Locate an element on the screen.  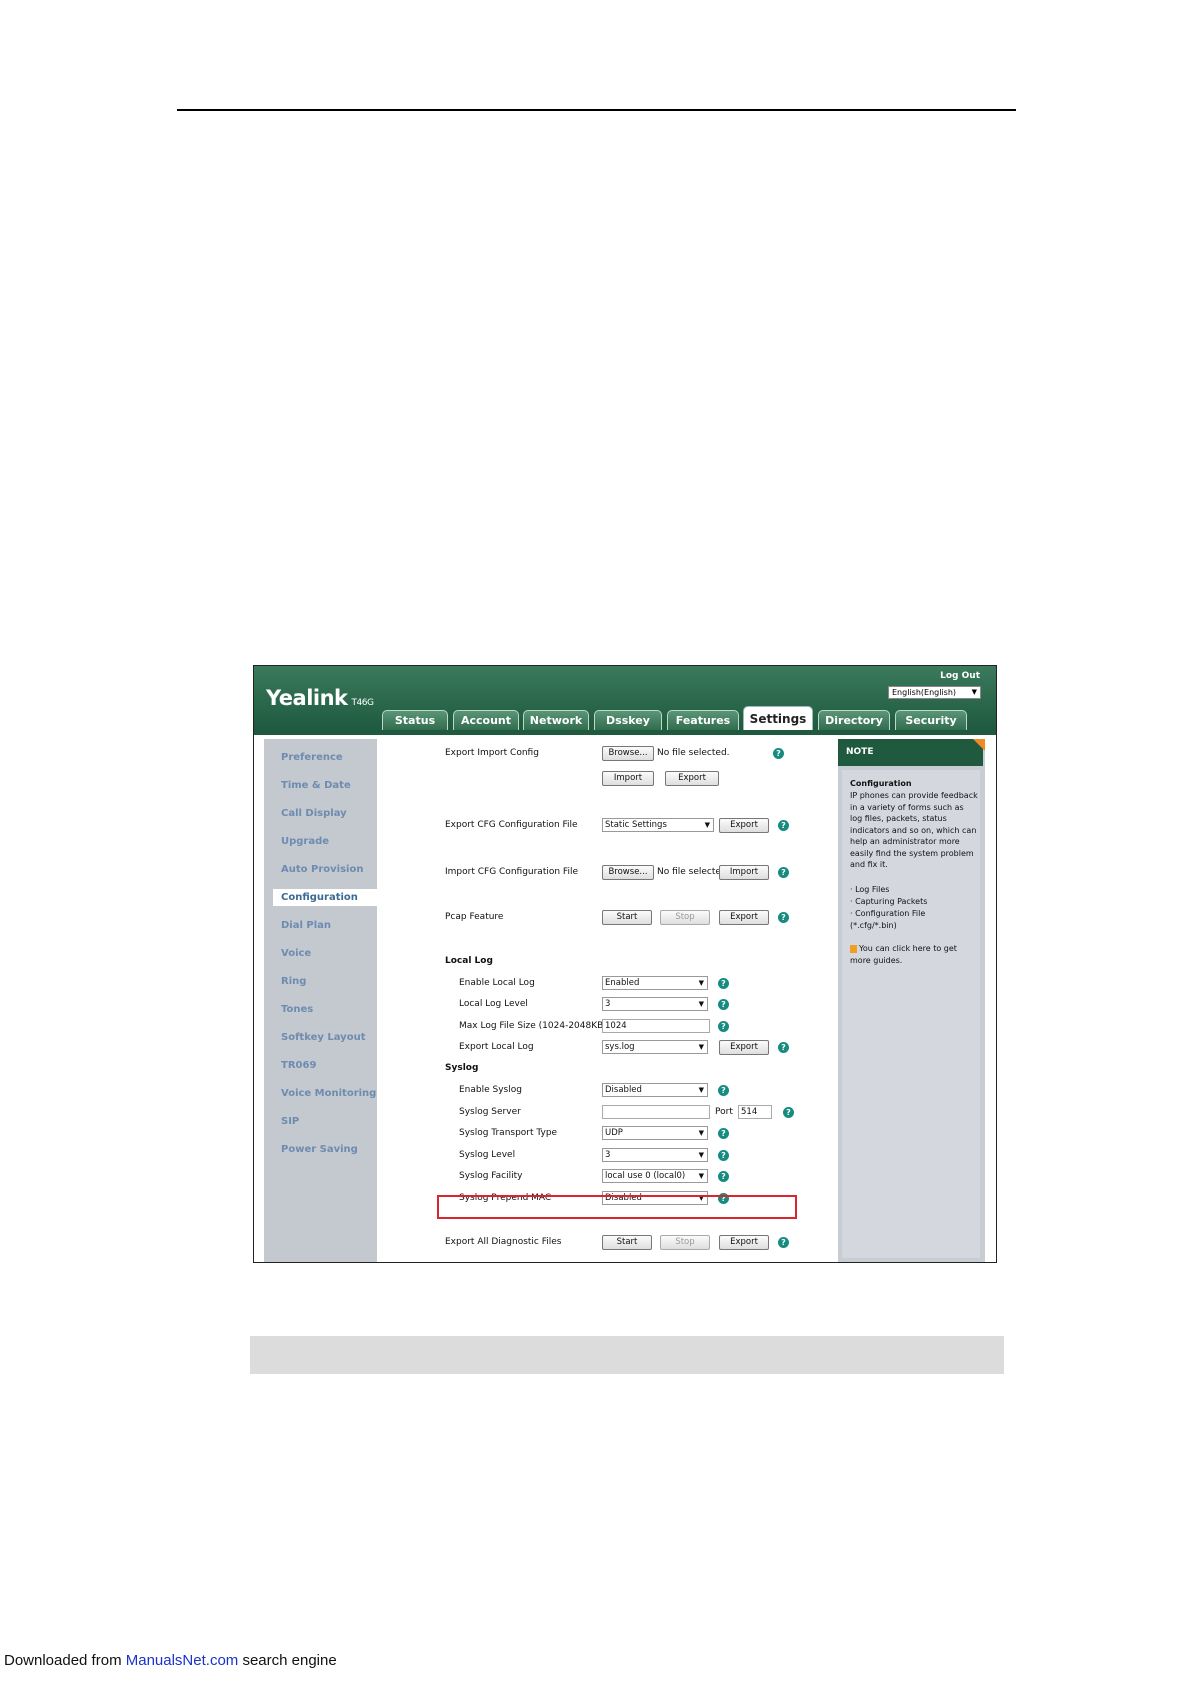
sidebar-item-time-date: Time & Date is located at coordinates (316, 785).